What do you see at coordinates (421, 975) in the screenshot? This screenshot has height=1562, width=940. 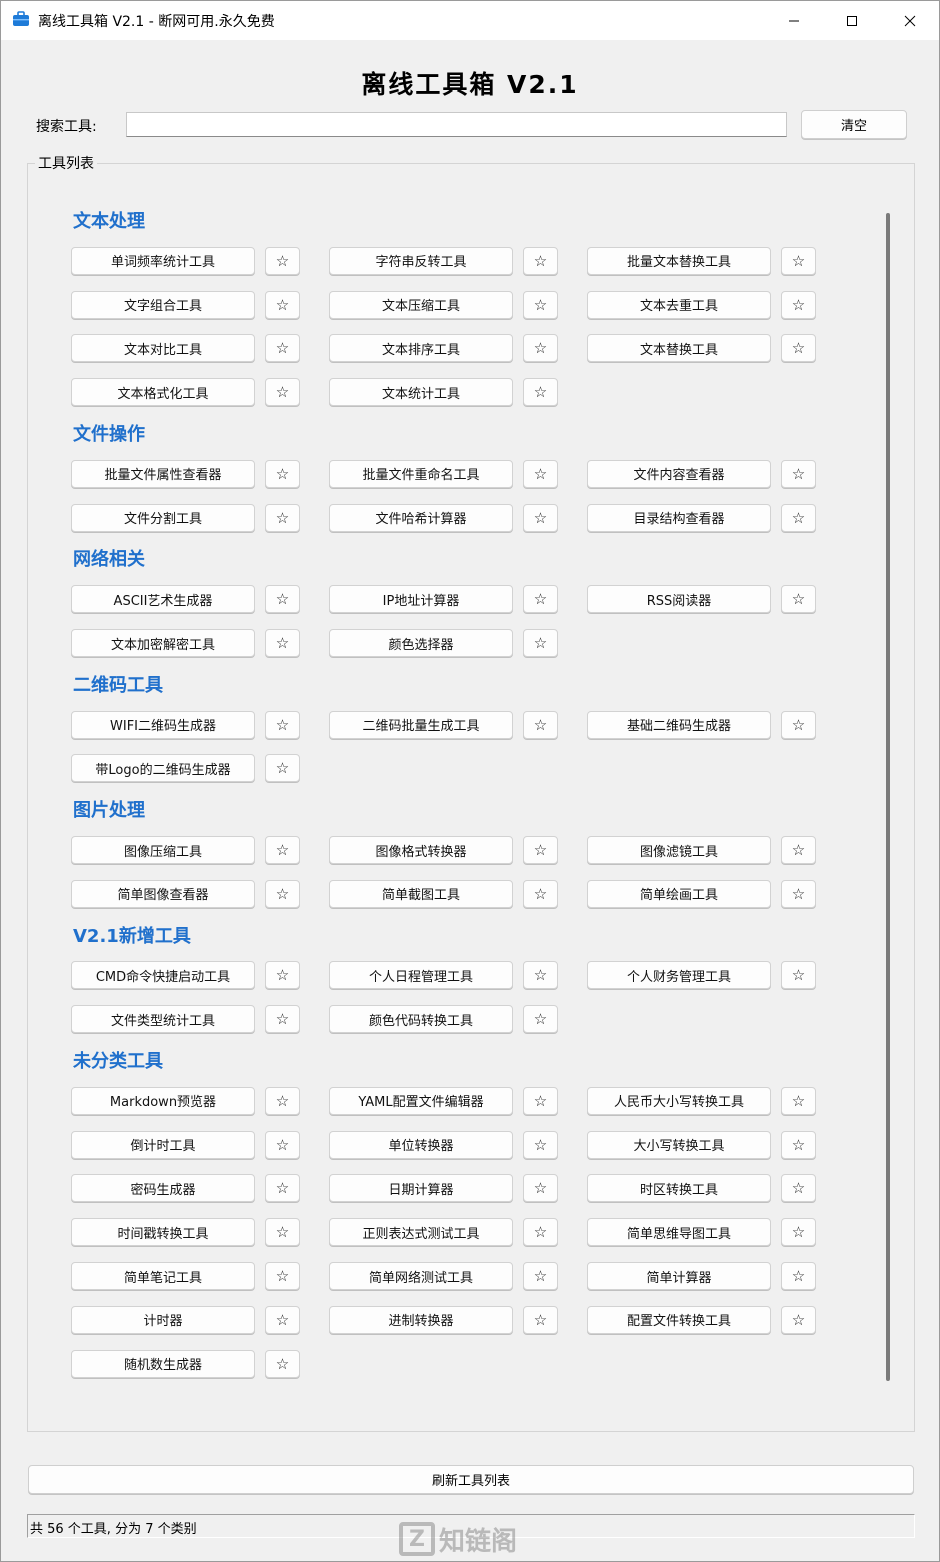 I see `tool-button: 个人日程管理工具` at bounding box center [421, 975].